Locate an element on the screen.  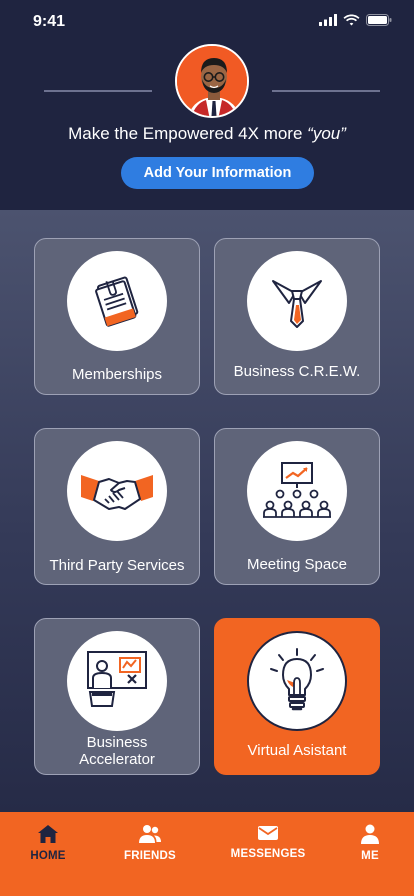
tile-label: Business C.R.E.W. is located at coordinates (297, 371).